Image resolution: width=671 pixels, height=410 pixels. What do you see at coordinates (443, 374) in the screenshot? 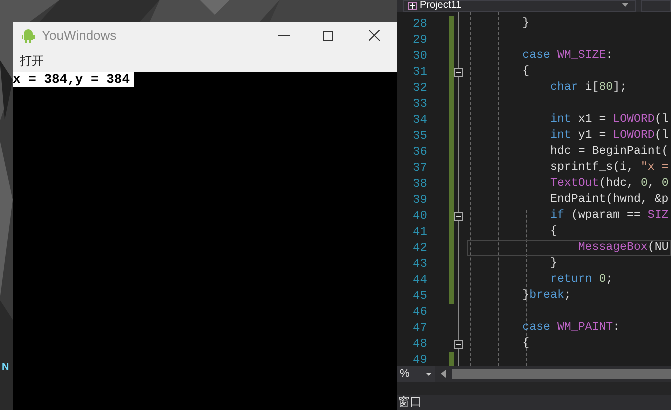
I see `scroll-left-icon` at bounding box center [443, 374].